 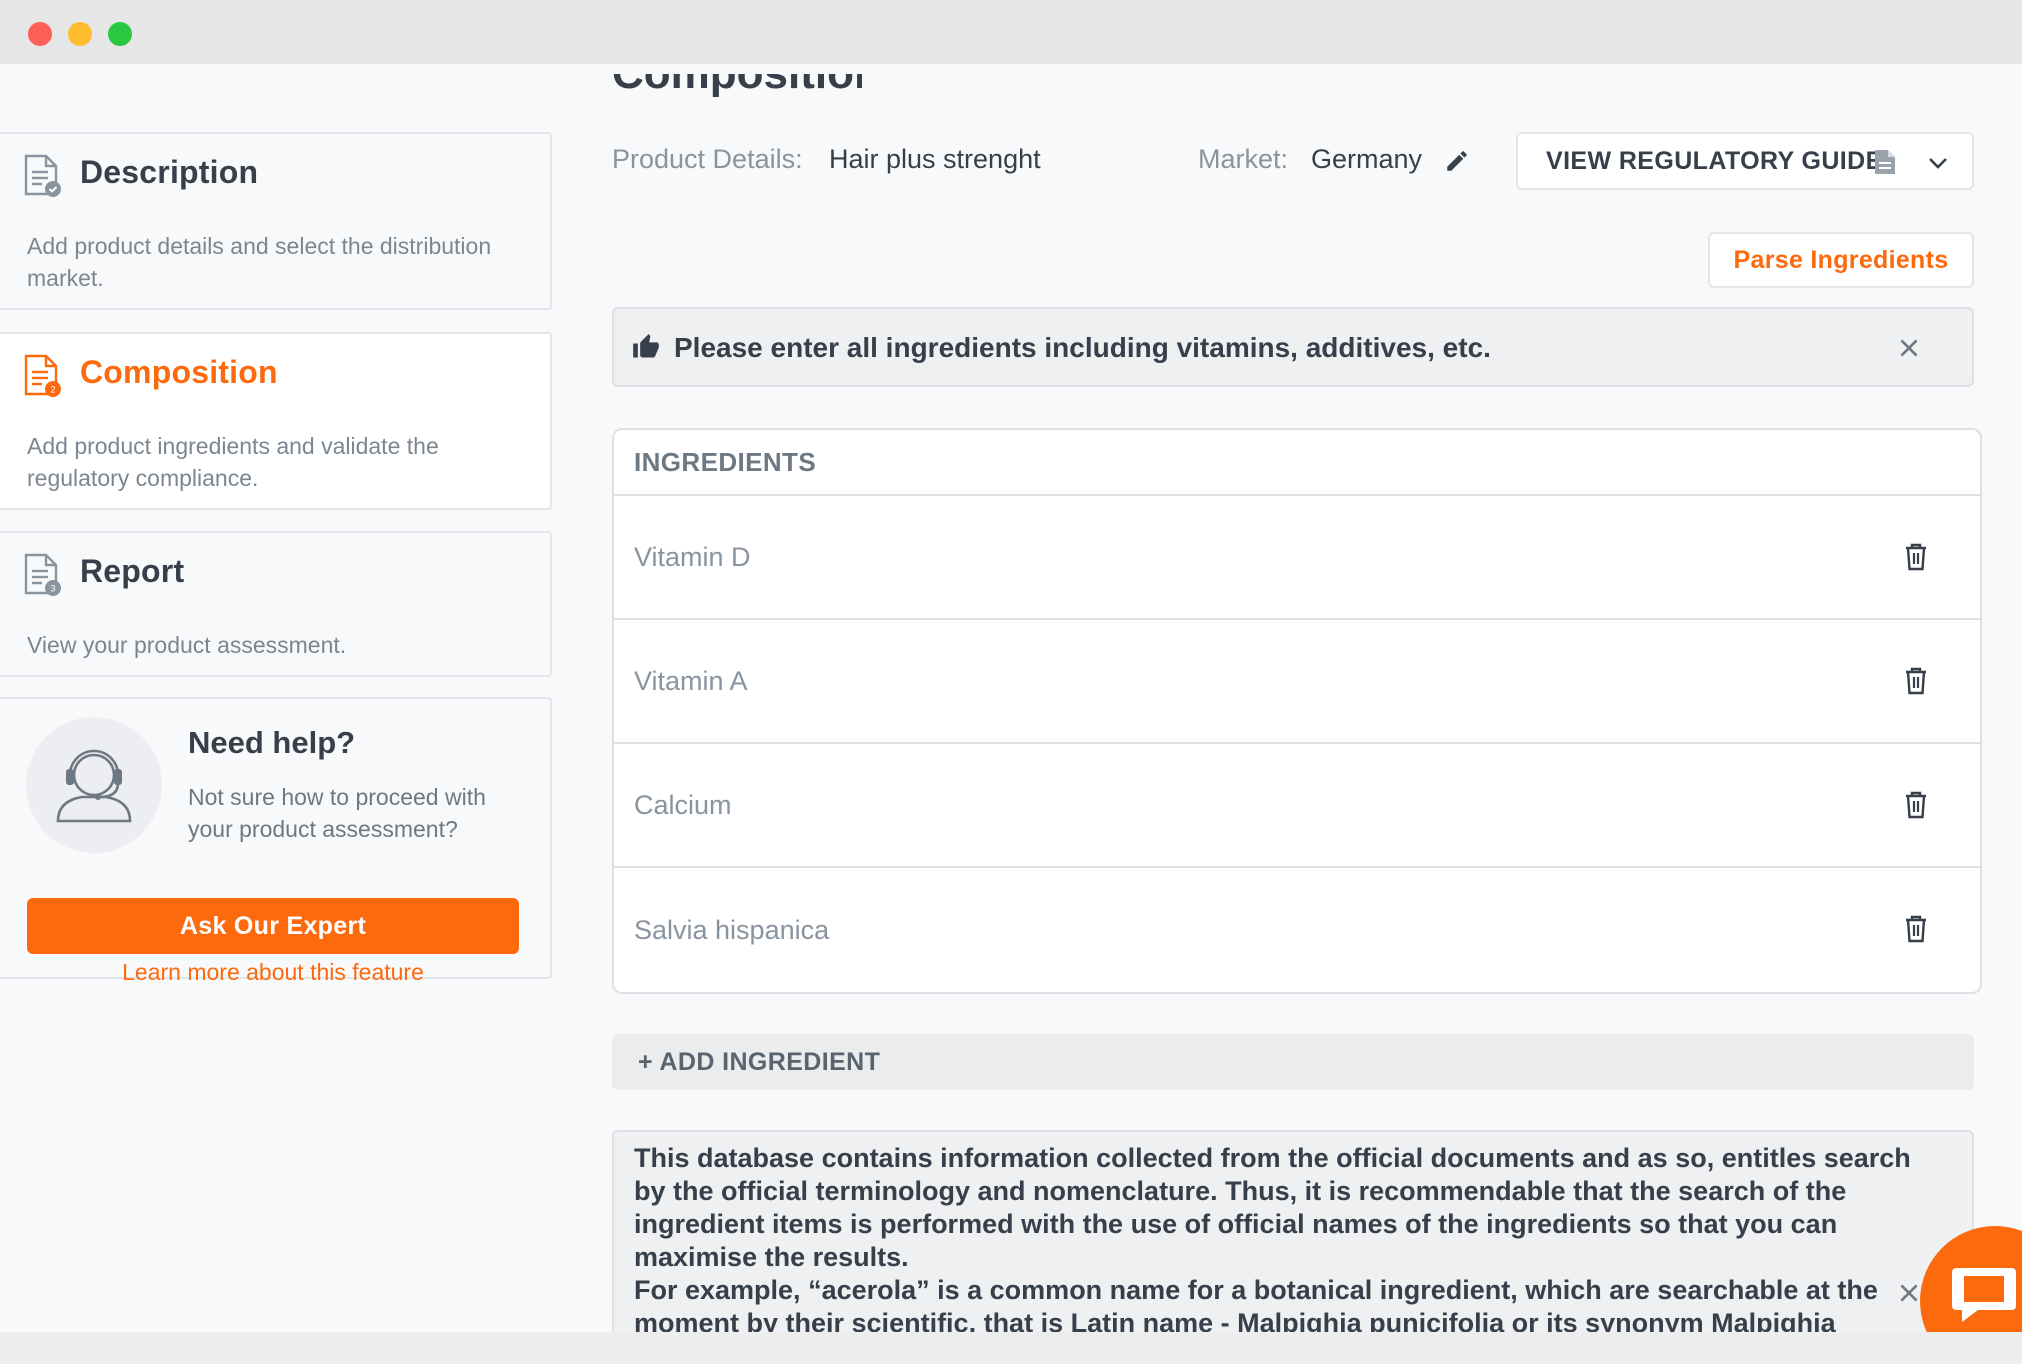 What do you see at coordinates (935, 159) in the screenshot?
I see `product-details-value: Hair plus strenght` at bounding box center [935, 159].